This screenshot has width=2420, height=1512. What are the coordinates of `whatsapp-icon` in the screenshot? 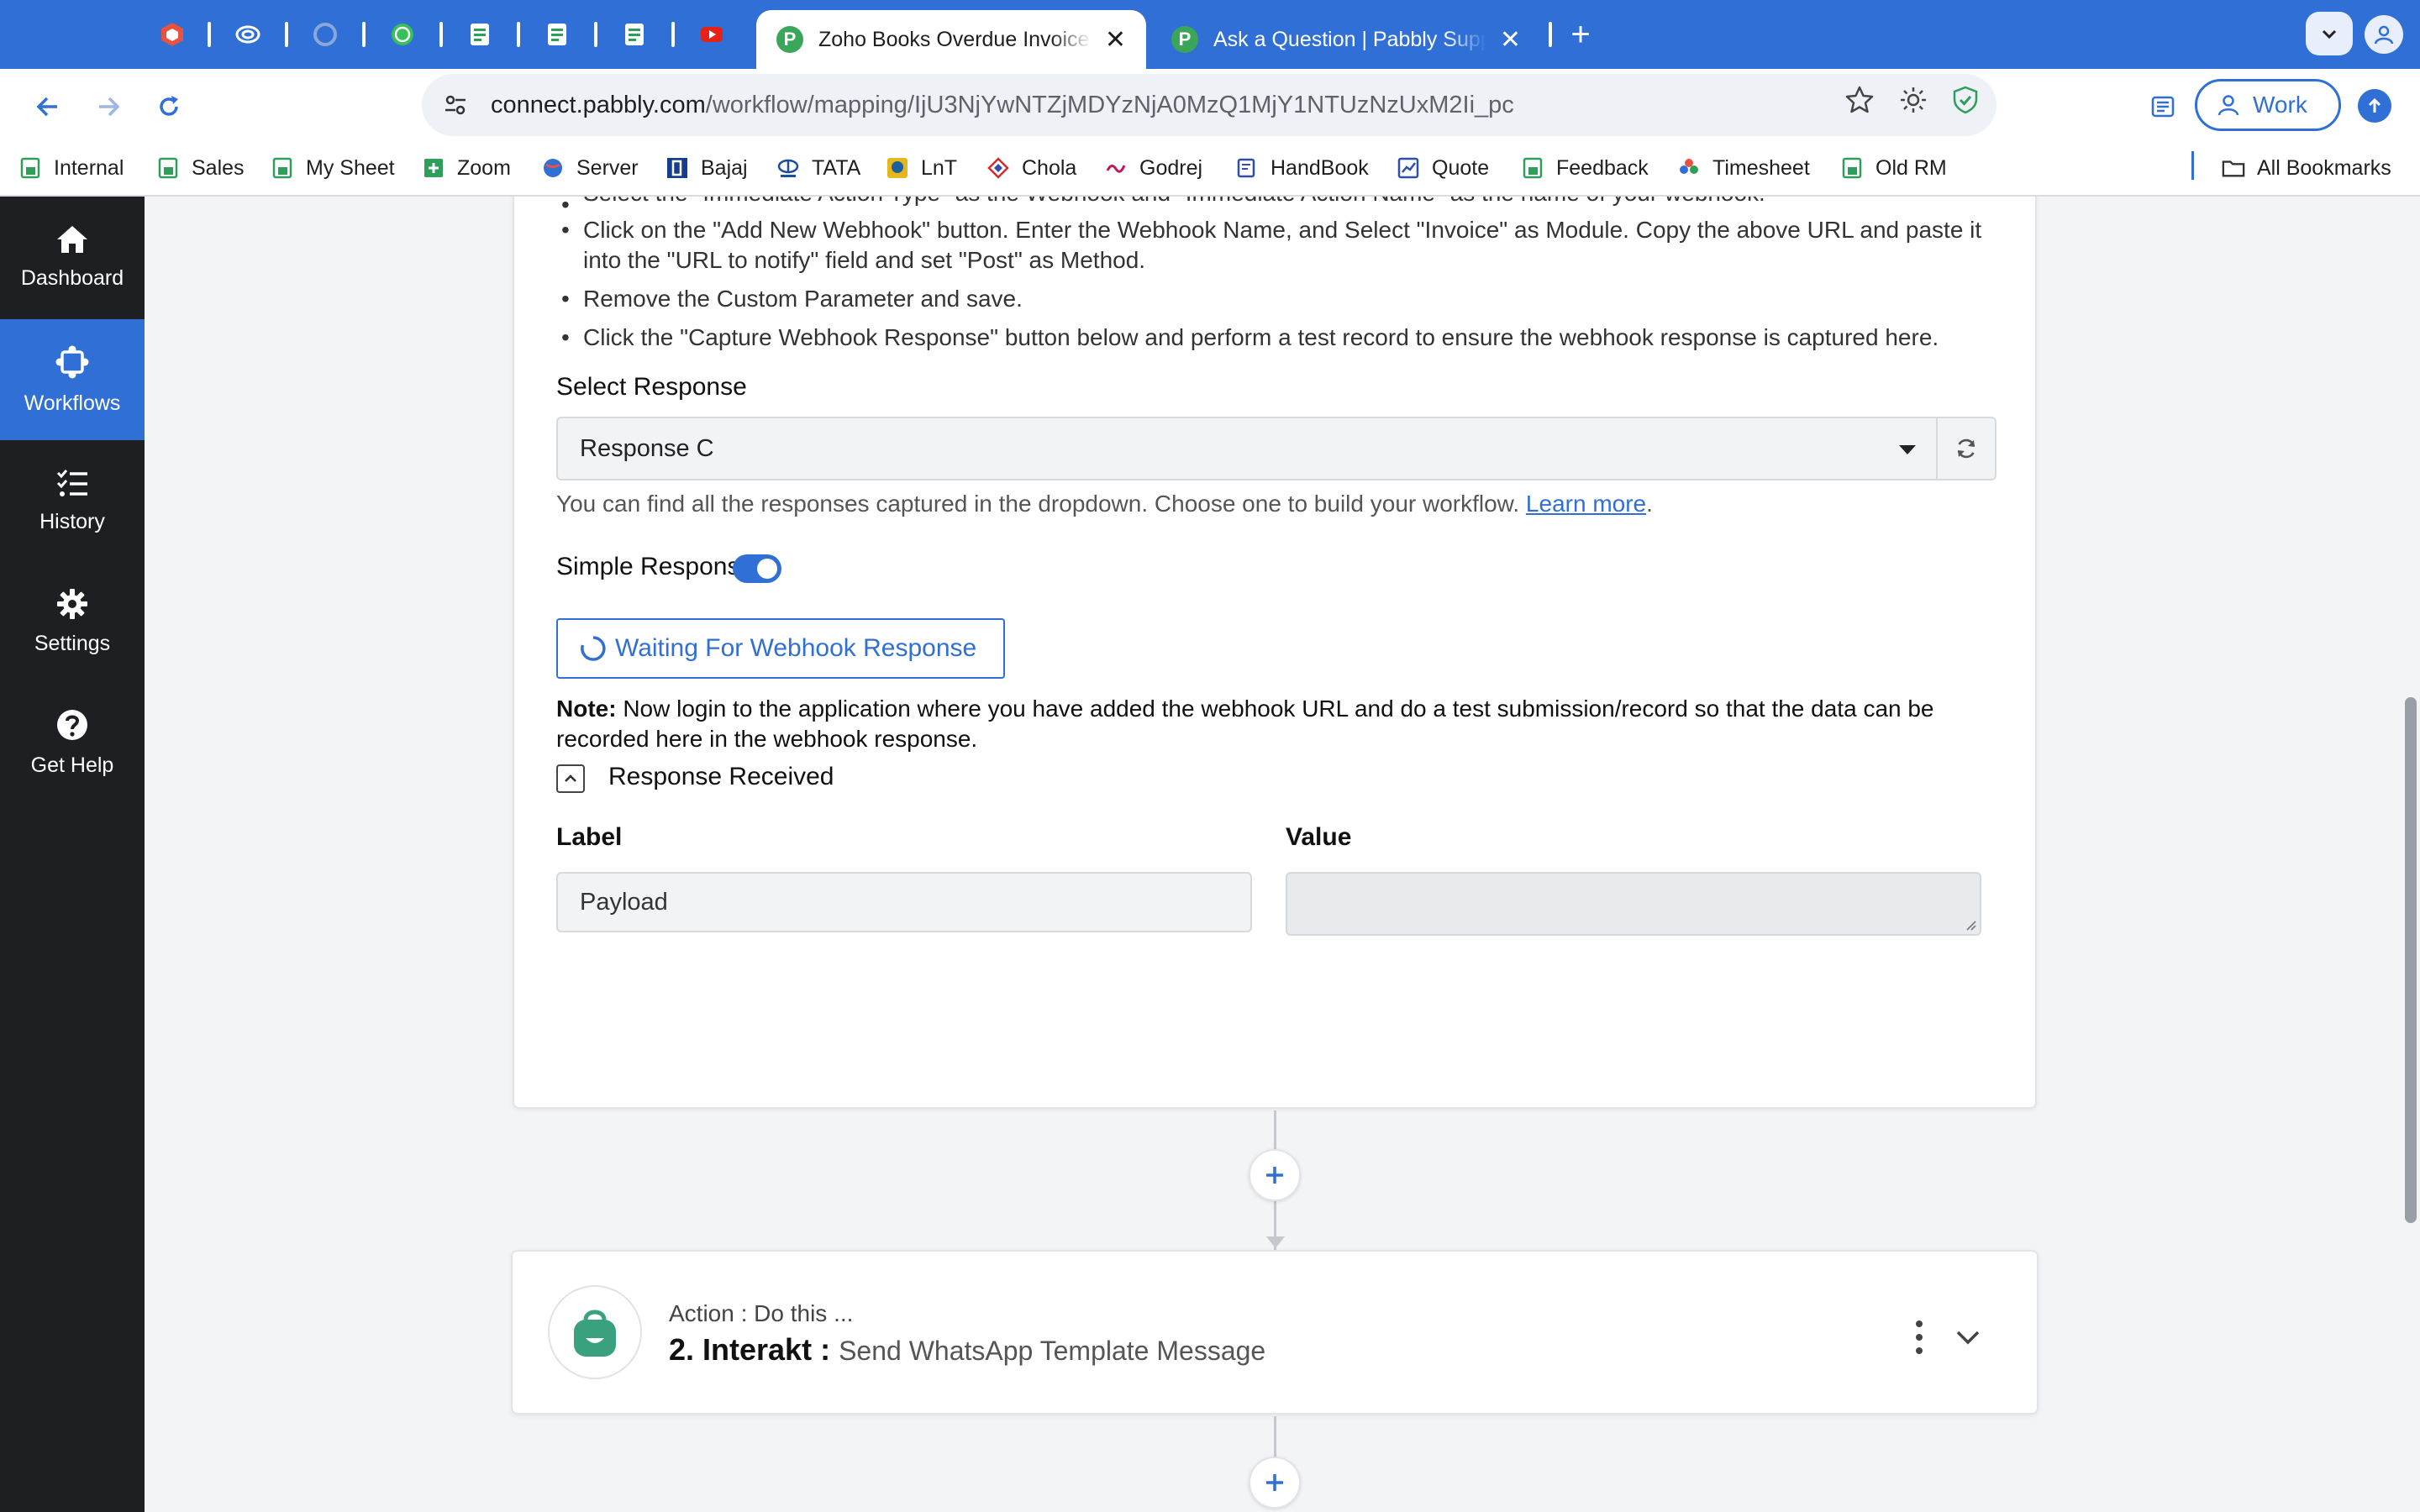 It's located at (402, 34).